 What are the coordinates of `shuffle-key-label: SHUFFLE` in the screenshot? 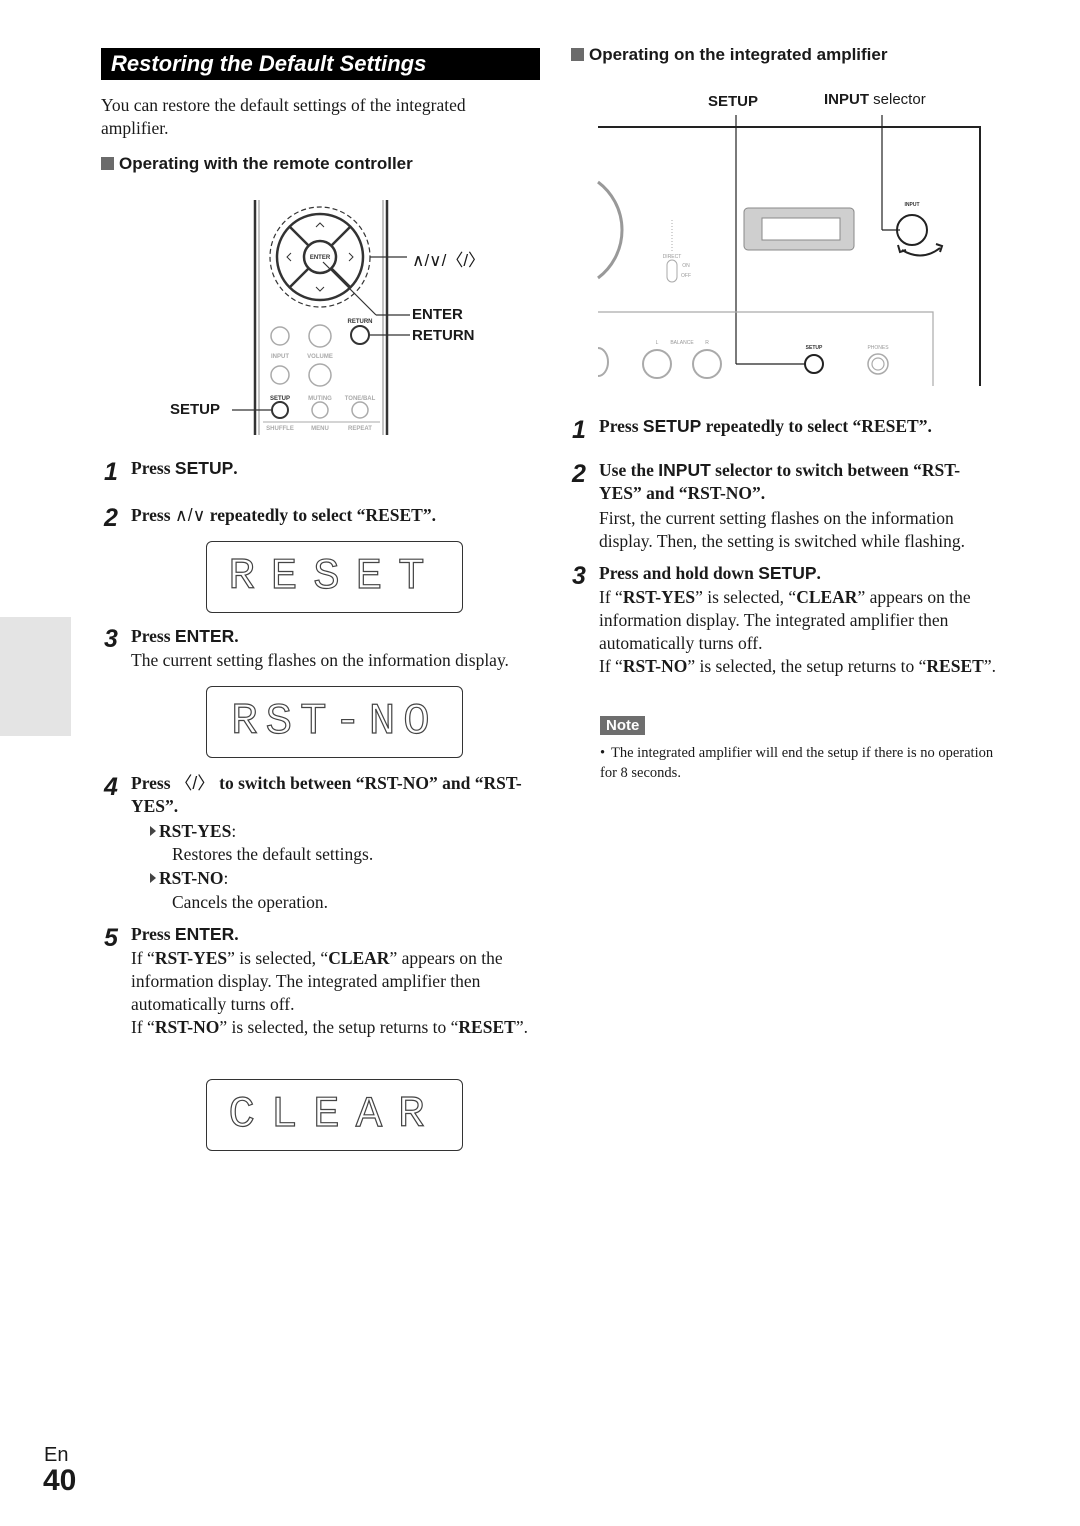 It's located at (280, 429).